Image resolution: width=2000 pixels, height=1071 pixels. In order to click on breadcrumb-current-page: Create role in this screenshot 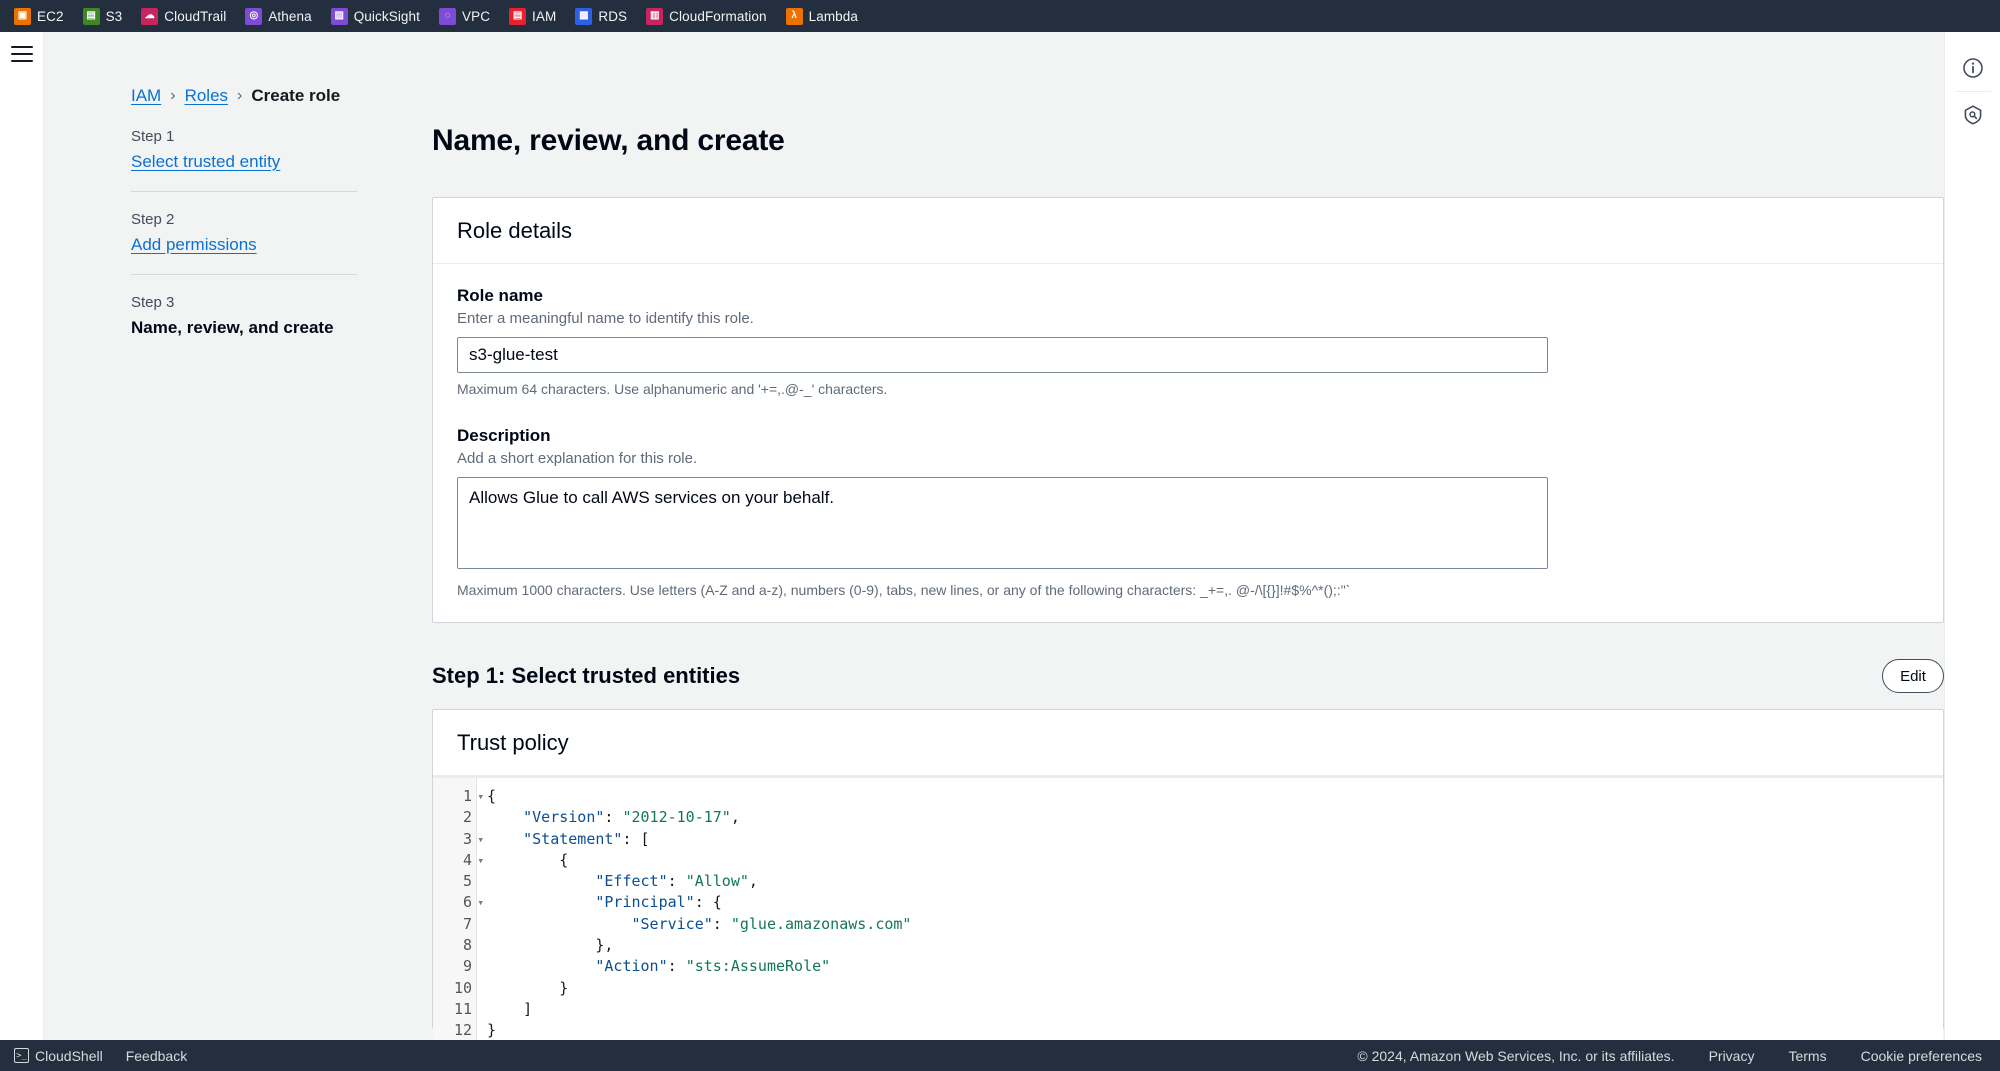, I will do `click(296, 95)`.